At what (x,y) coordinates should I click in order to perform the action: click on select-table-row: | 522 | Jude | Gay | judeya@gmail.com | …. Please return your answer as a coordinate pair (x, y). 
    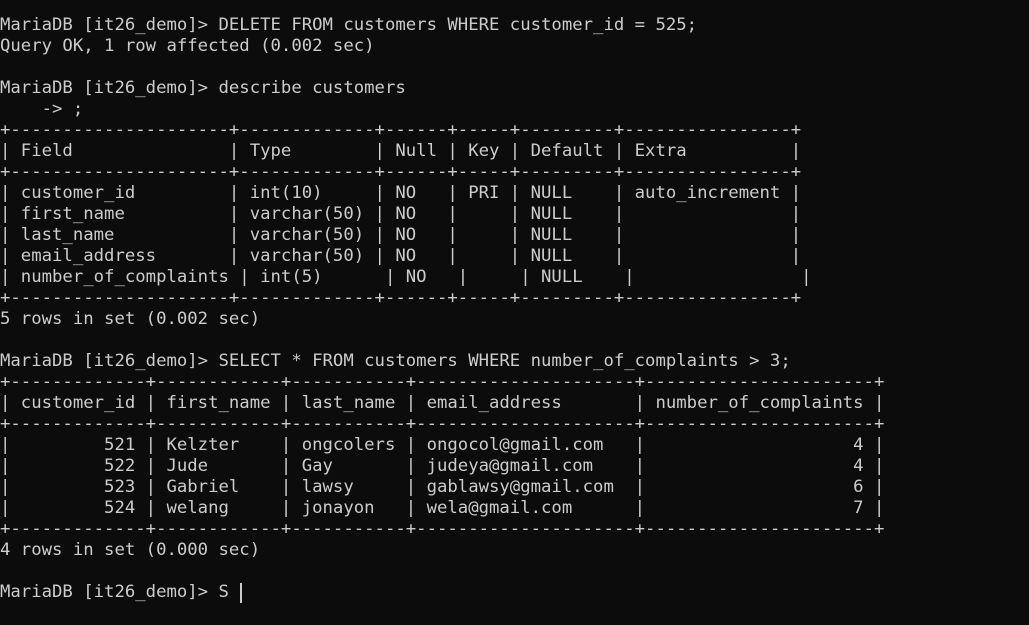
    Looking at the image, I should click on (442, 466).